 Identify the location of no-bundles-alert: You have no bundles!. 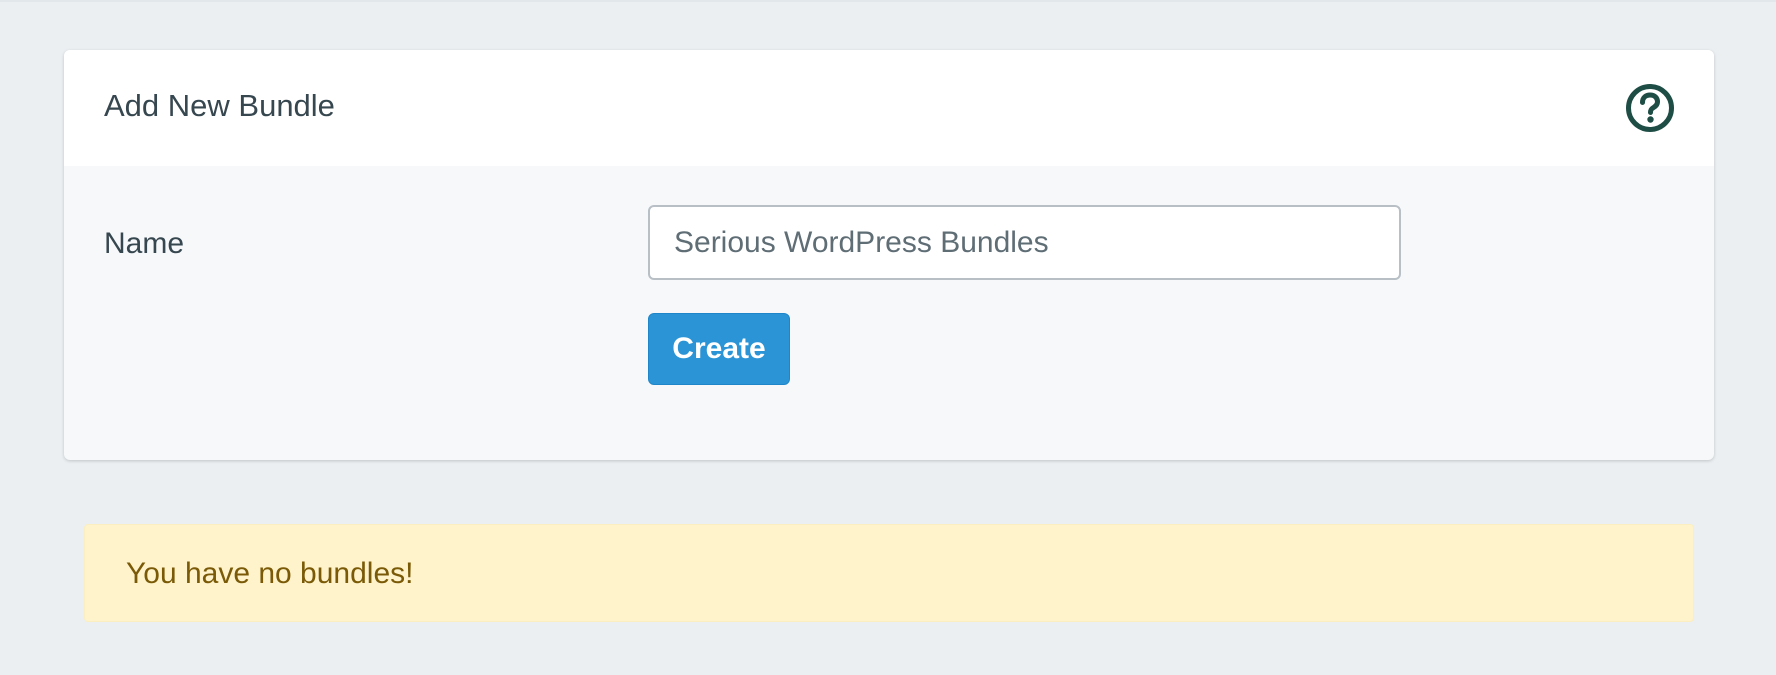
(889, 573).